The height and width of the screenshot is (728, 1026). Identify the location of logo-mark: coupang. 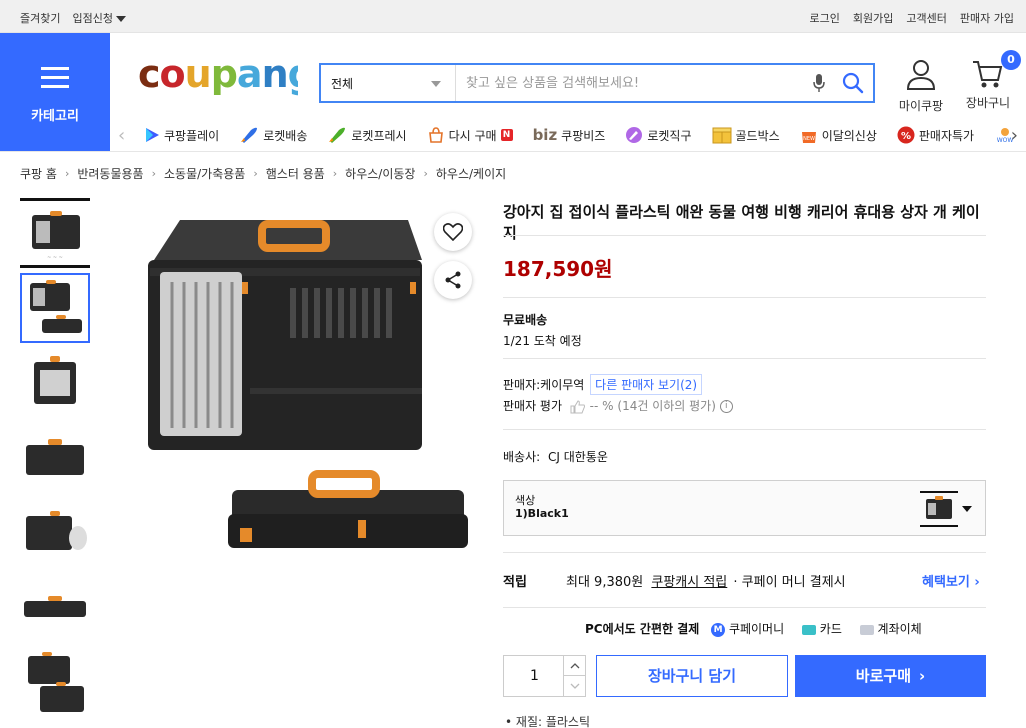
(226, 74).